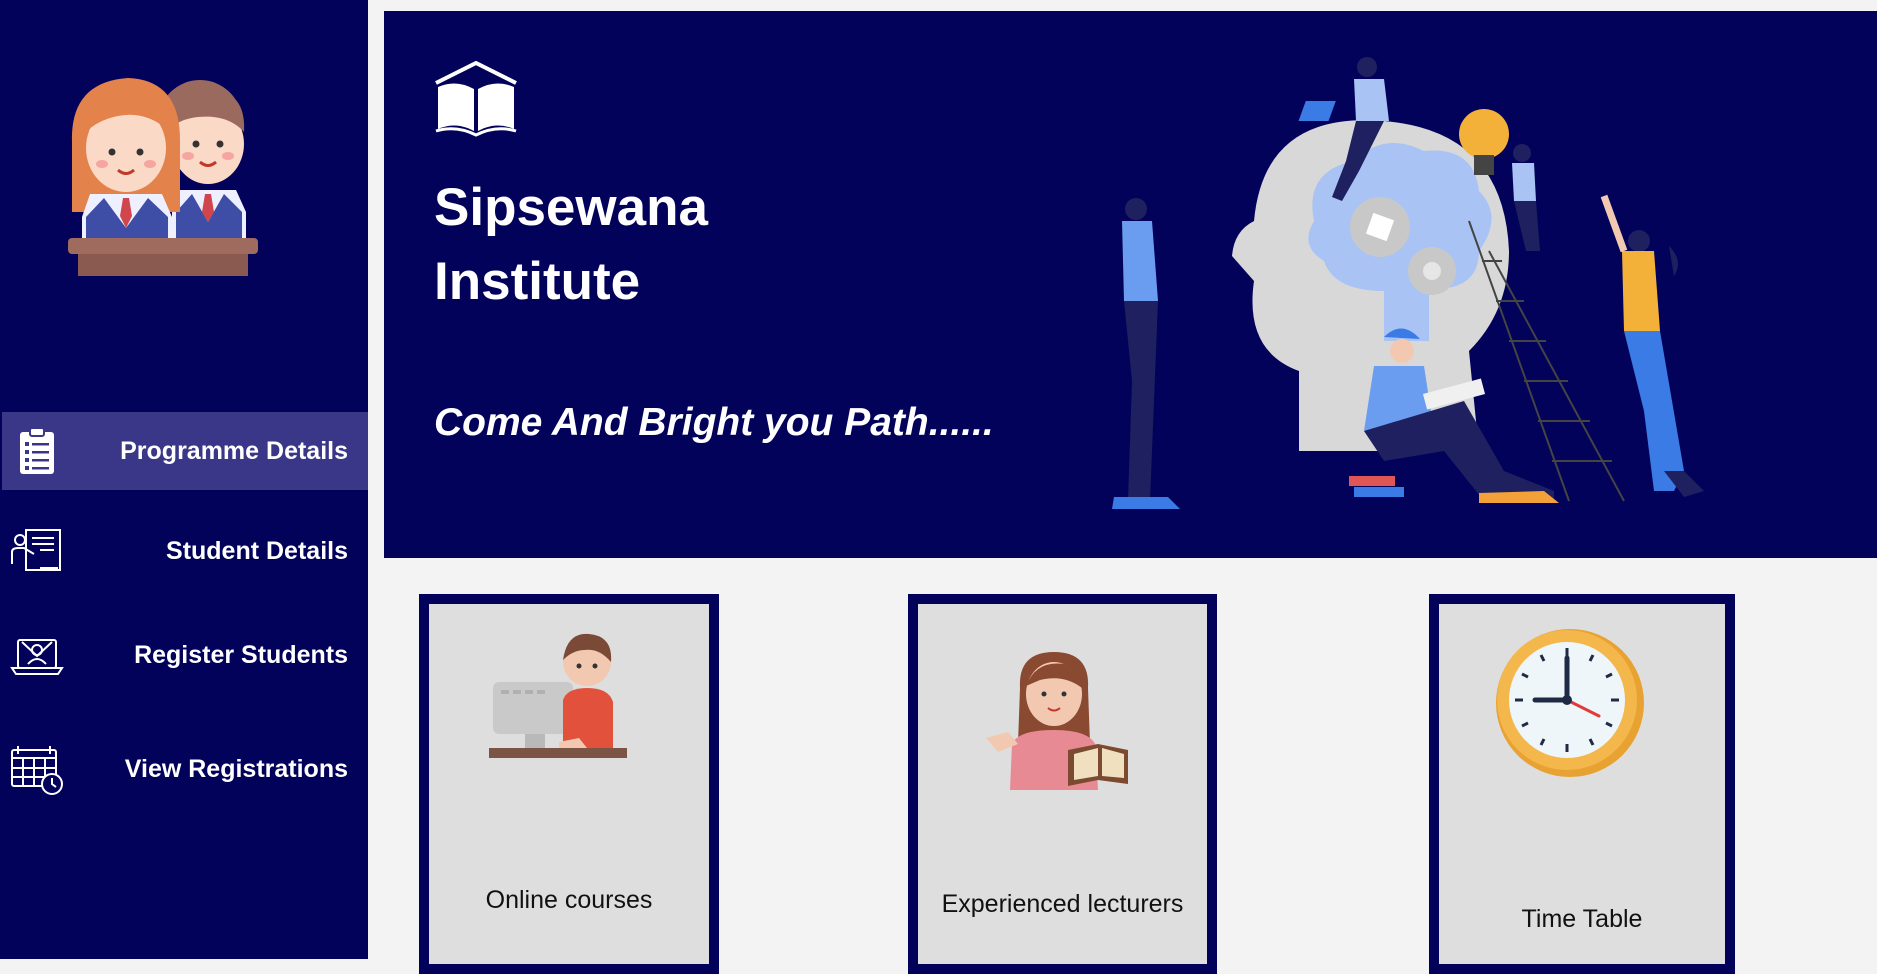  Describe the element at coordinates (1570, 703) in the screenshot. I see `clock-icon` at that location.